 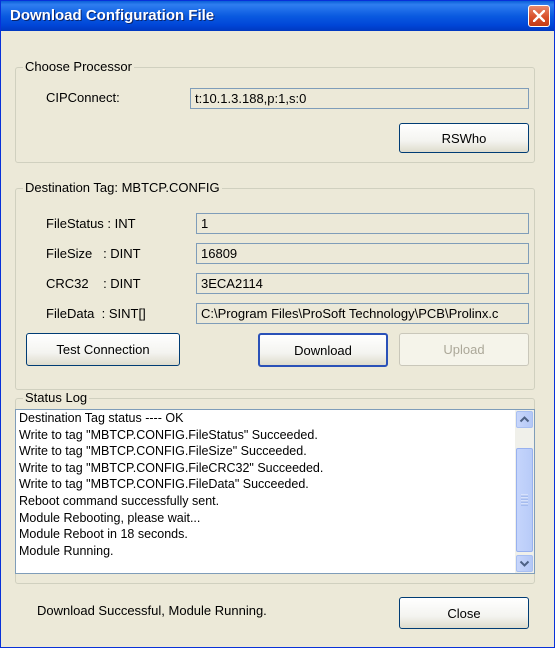 What do you see at coordinates (362, 223) in the screenshot?
I see `filestatus-field: 1` at bounding box center [362, 223].